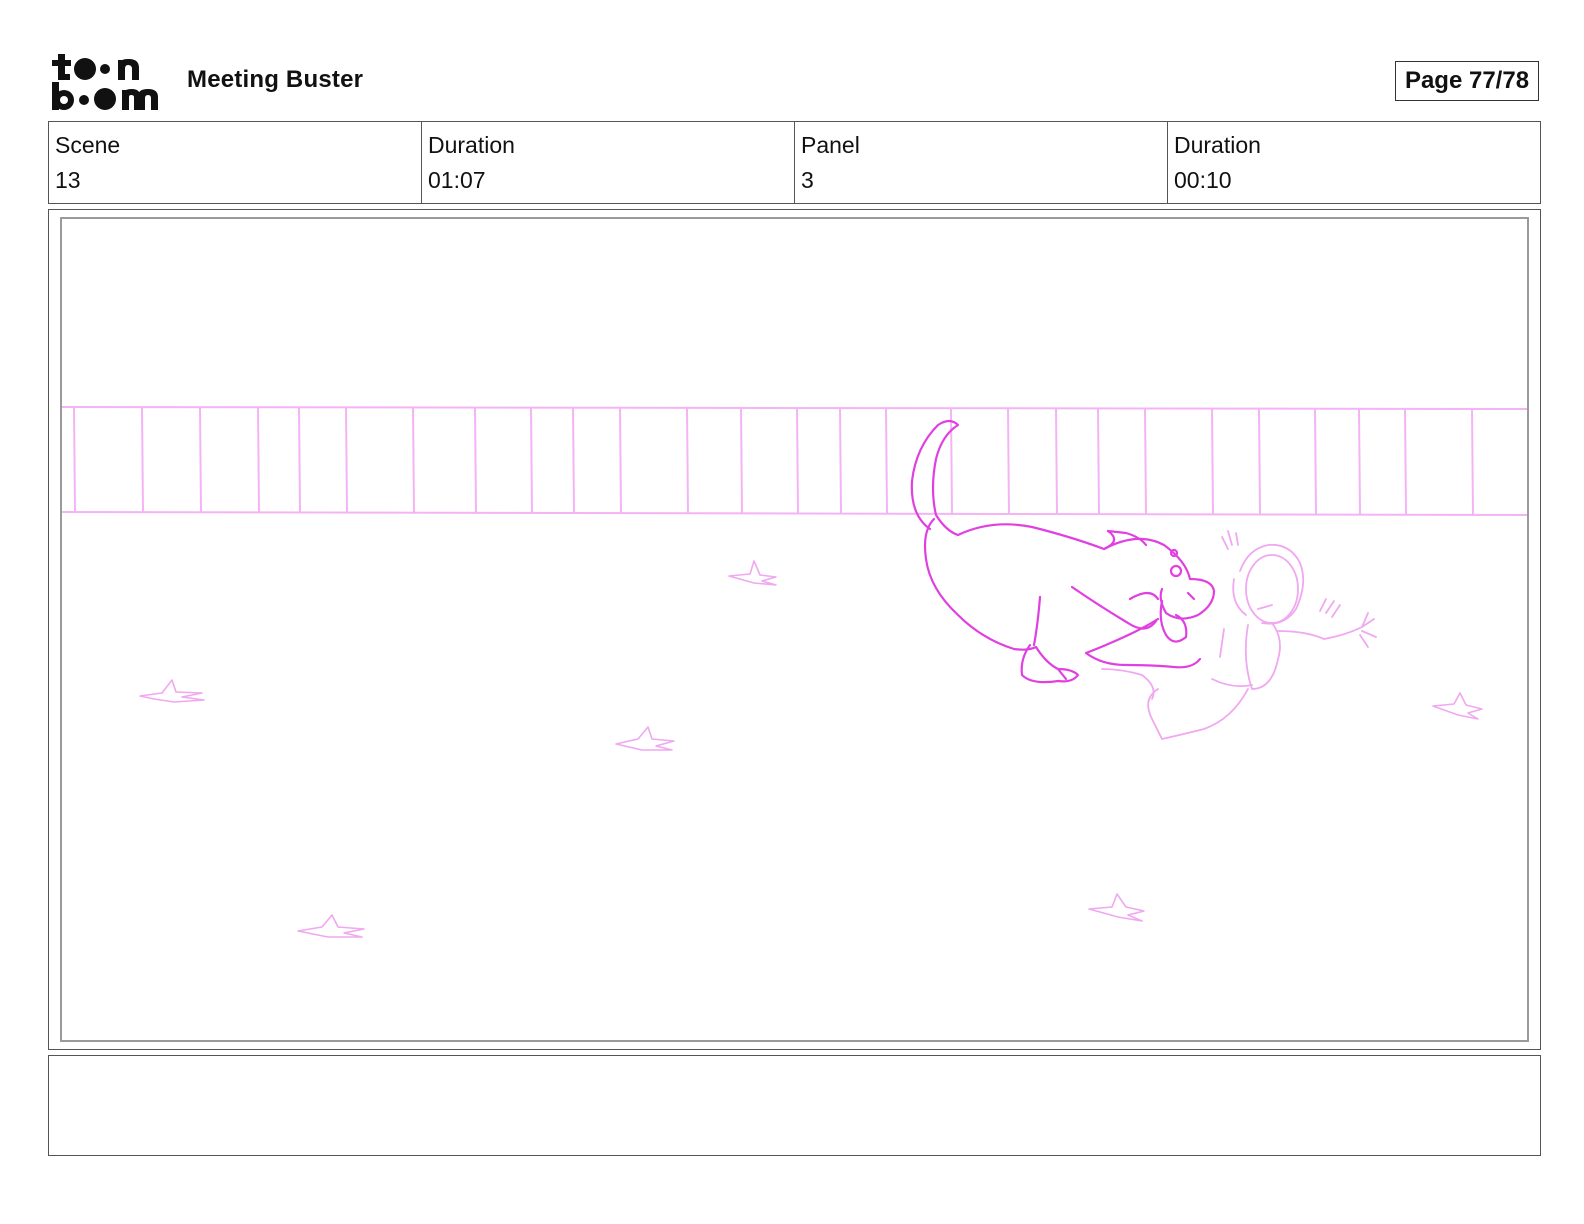  What do you see at coordinates (1063, 551) in the screenshot?
I see `dog-sketch` at bounding box center [1063, 551].